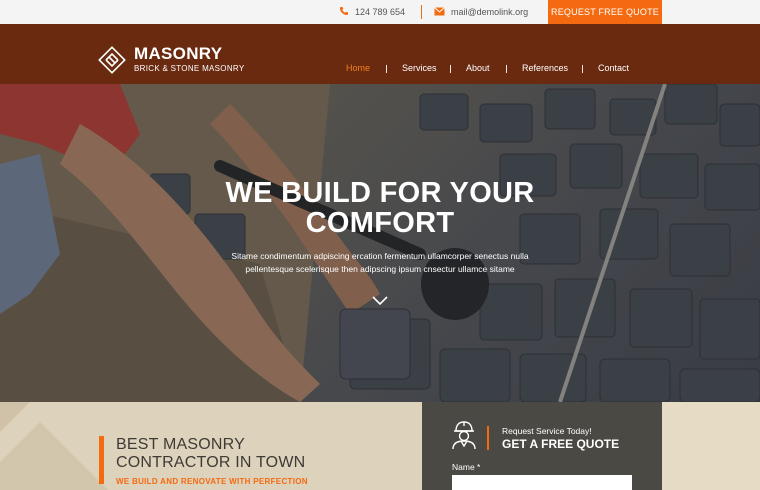 Image resolution: width=760 pixels, height=490 pixels. Describe the element at coordinates (344, 12) in the screenshot. I see `phone-icon` at that location.